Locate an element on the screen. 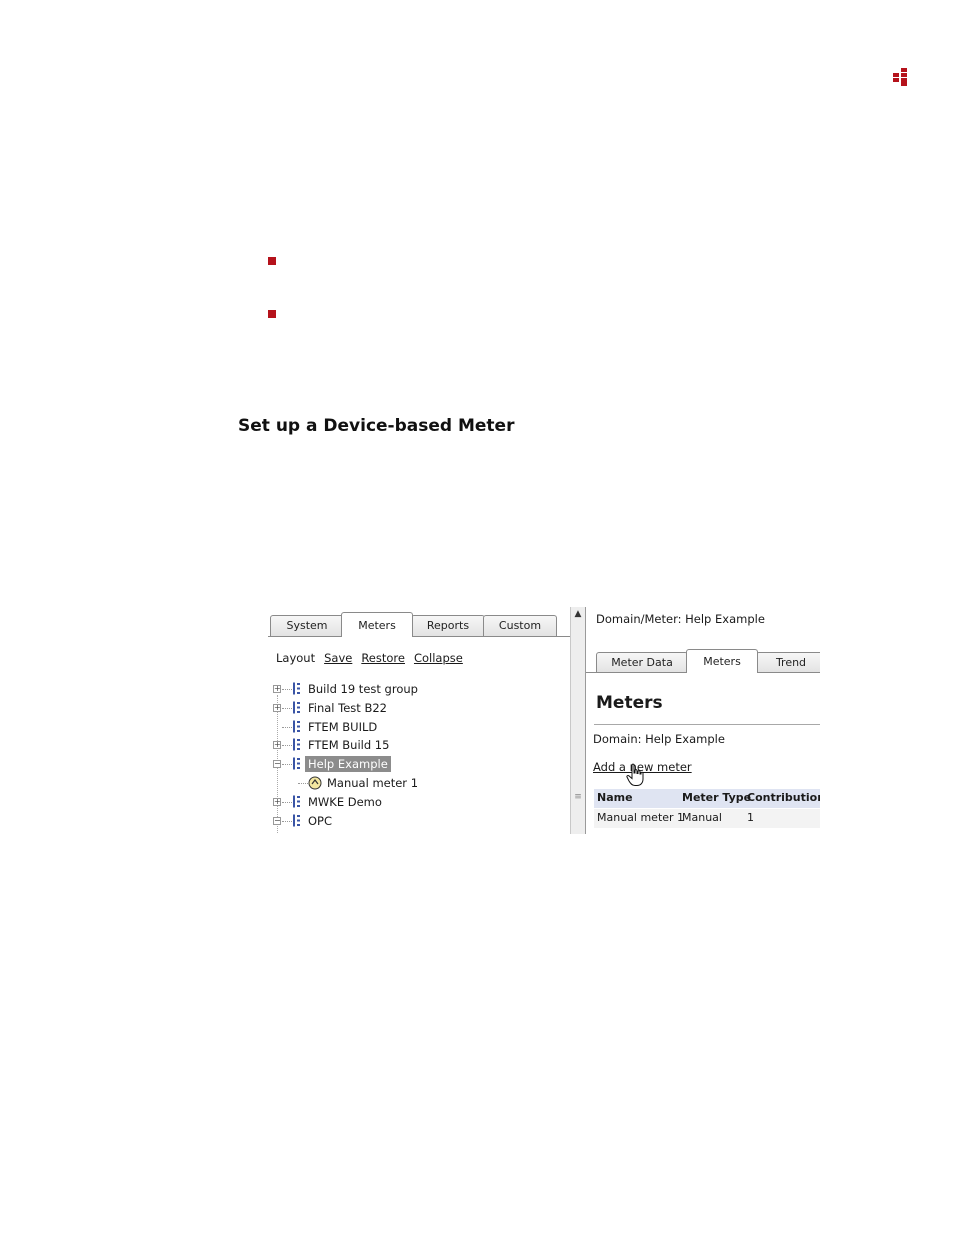  cell-contribution: 1 is located at coordinates (750, 817).